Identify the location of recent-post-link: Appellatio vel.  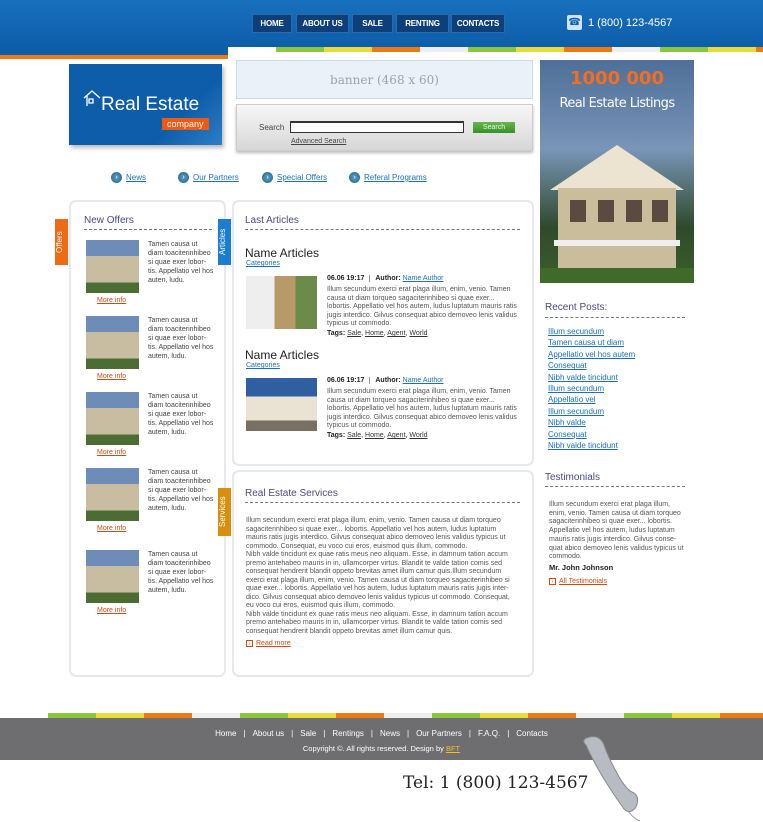
(591, 399).